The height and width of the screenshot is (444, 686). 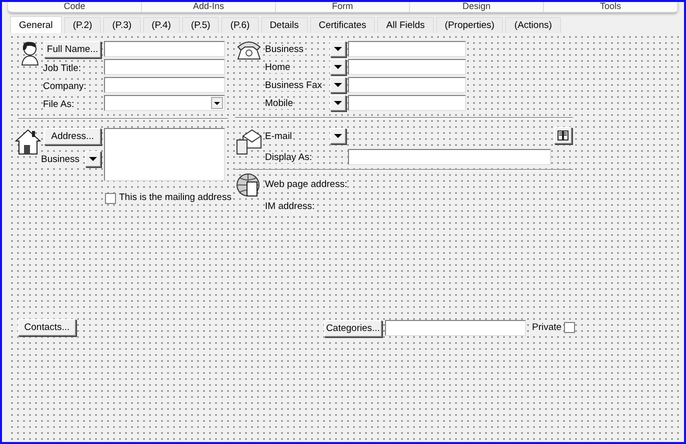 What do you see at coordinates (122, 25) in the screenshot?
I see `page-tab: (P.3)` at bounding box center [122, 25].